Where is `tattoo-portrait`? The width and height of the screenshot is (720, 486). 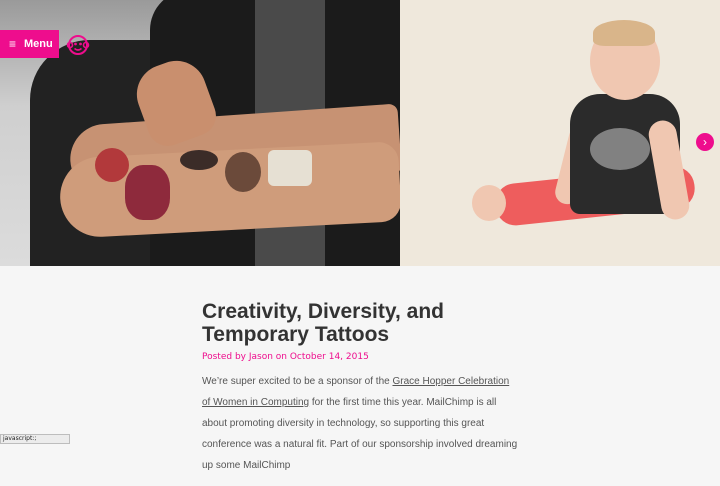
tattoo-portrait is located at coordinates (243, 172).